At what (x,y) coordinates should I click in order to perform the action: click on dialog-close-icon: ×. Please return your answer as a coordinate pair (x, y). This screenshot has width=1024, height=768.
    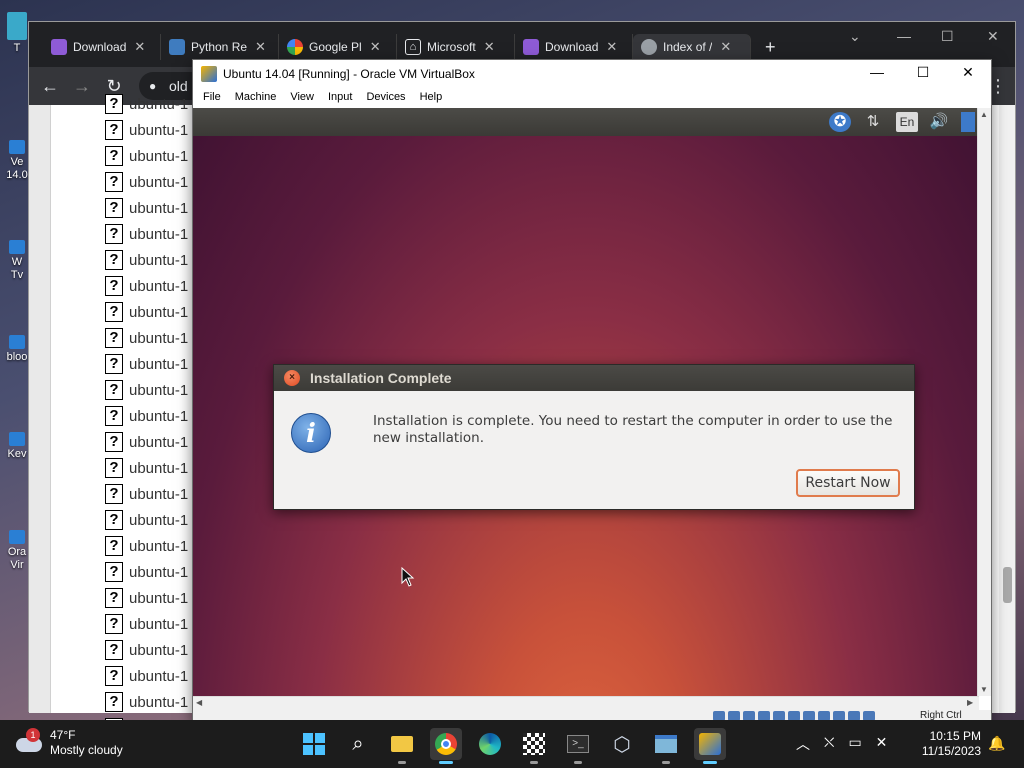
    Looking at the image, I should click on (292, 378).